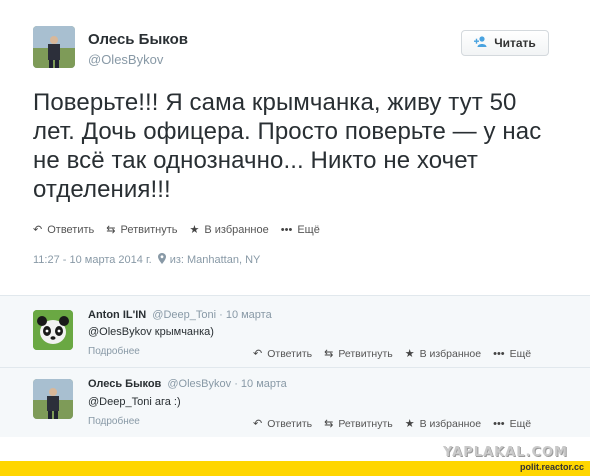  I want to click on reply-body: крымчанка), so click(182, 332).